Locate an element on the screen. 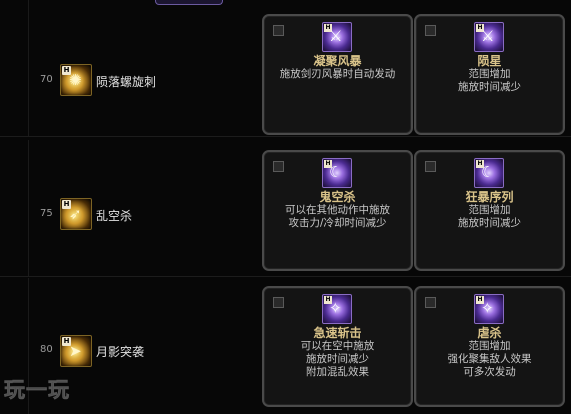 Image resolution: width=571 pixels, height=414 pixels. talent-card: H ✧ 急速斩击 可以在空中施放 施放时间减少 附加混乱效果 is located at coordinates (337, 346).